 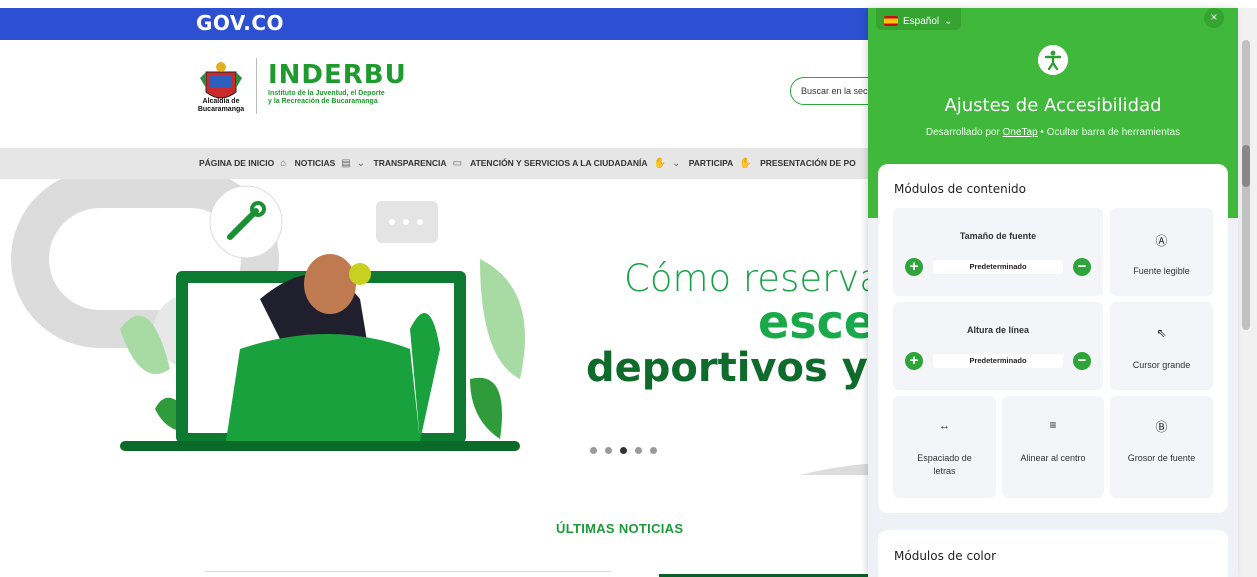 I want to click on language-selector: Español ⌄, so click(x=918, y=19).